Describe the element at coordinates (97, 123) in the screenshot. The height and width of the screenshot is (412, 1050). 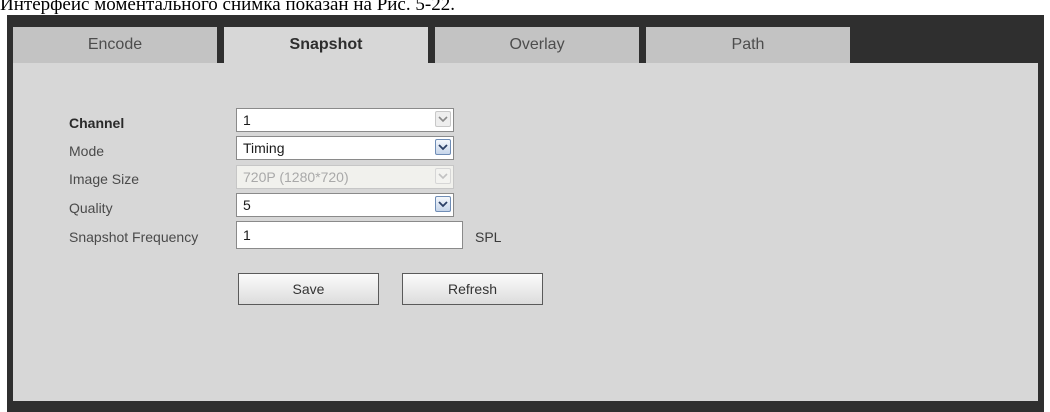
I see `channel-label: Channel` at that location.